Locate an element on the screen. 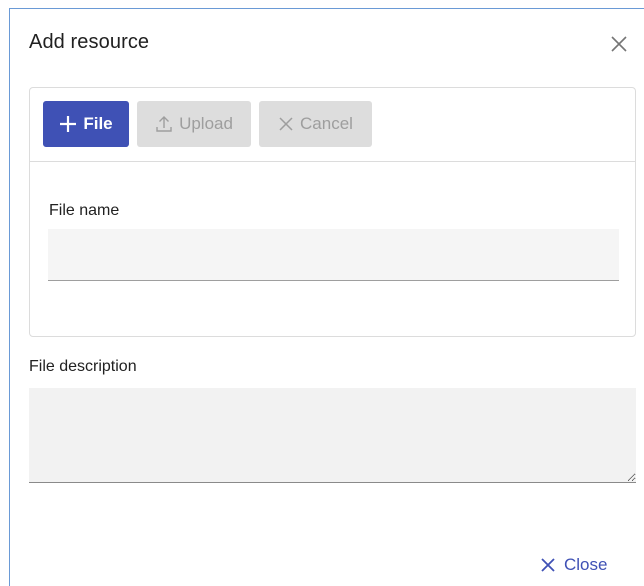 The height and width of the screenshot is (586, 644). cancel-upload-button: Cancel is located at coordinates (315, 124).